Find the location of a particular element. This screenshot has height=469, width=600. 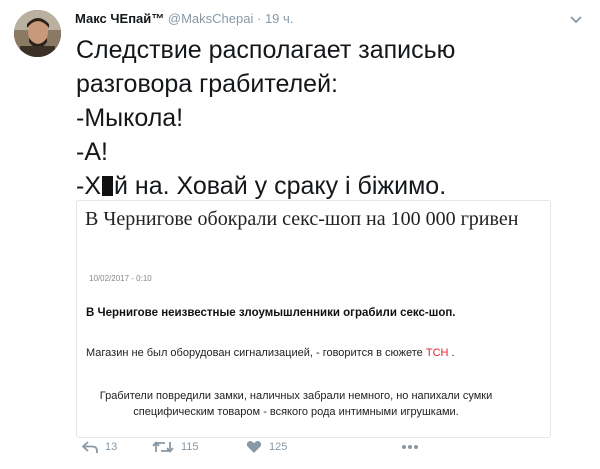

tweet-line: разговора грабителей: is located at coordinates (207, 84).